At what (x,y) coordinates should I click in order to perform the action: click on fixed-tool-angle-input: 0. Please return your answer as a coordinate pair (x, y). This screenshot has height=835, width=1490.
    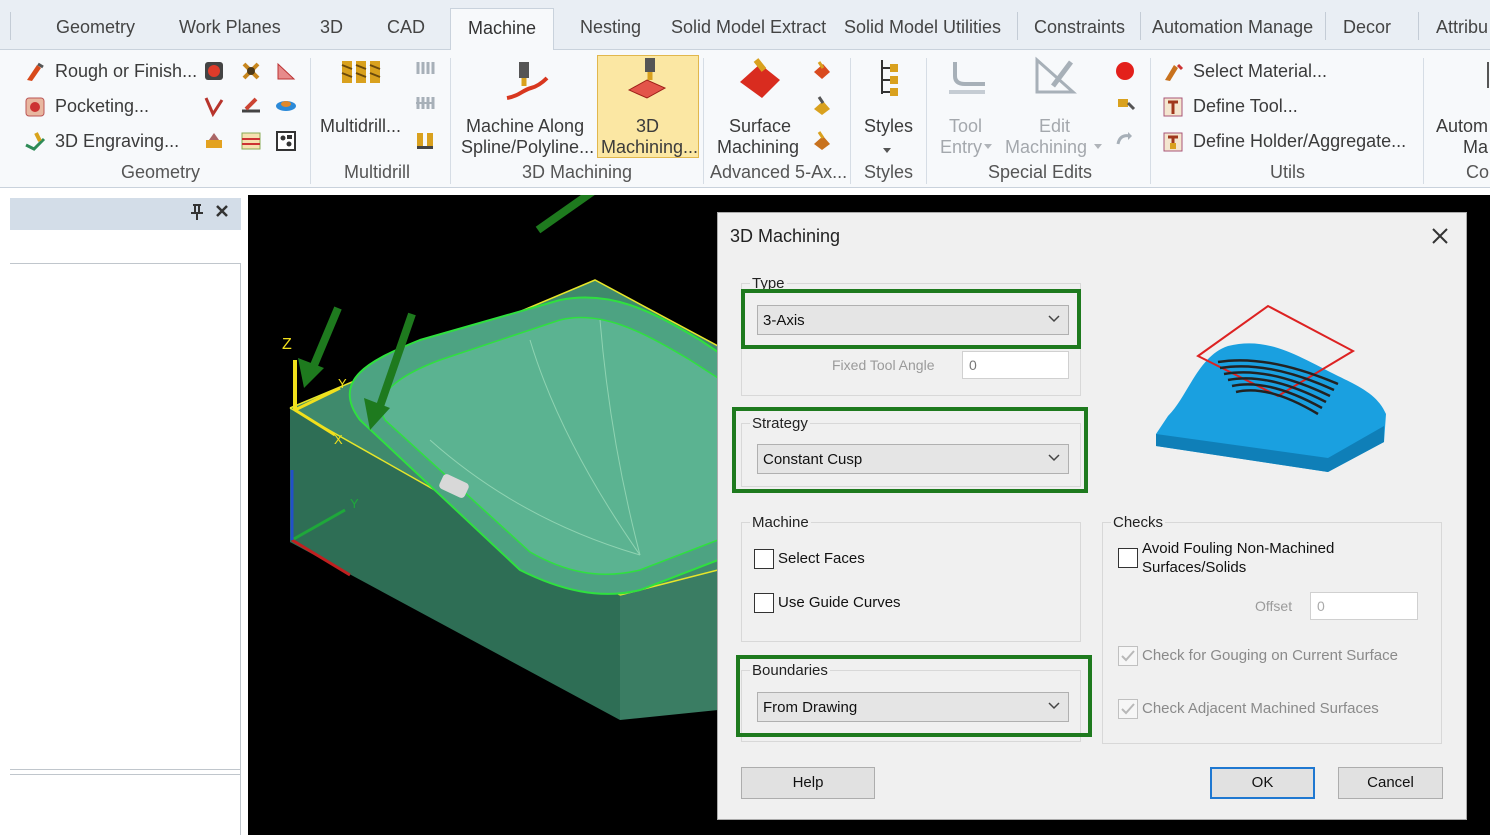
    Looking at the image, I should click on (1015, 365).